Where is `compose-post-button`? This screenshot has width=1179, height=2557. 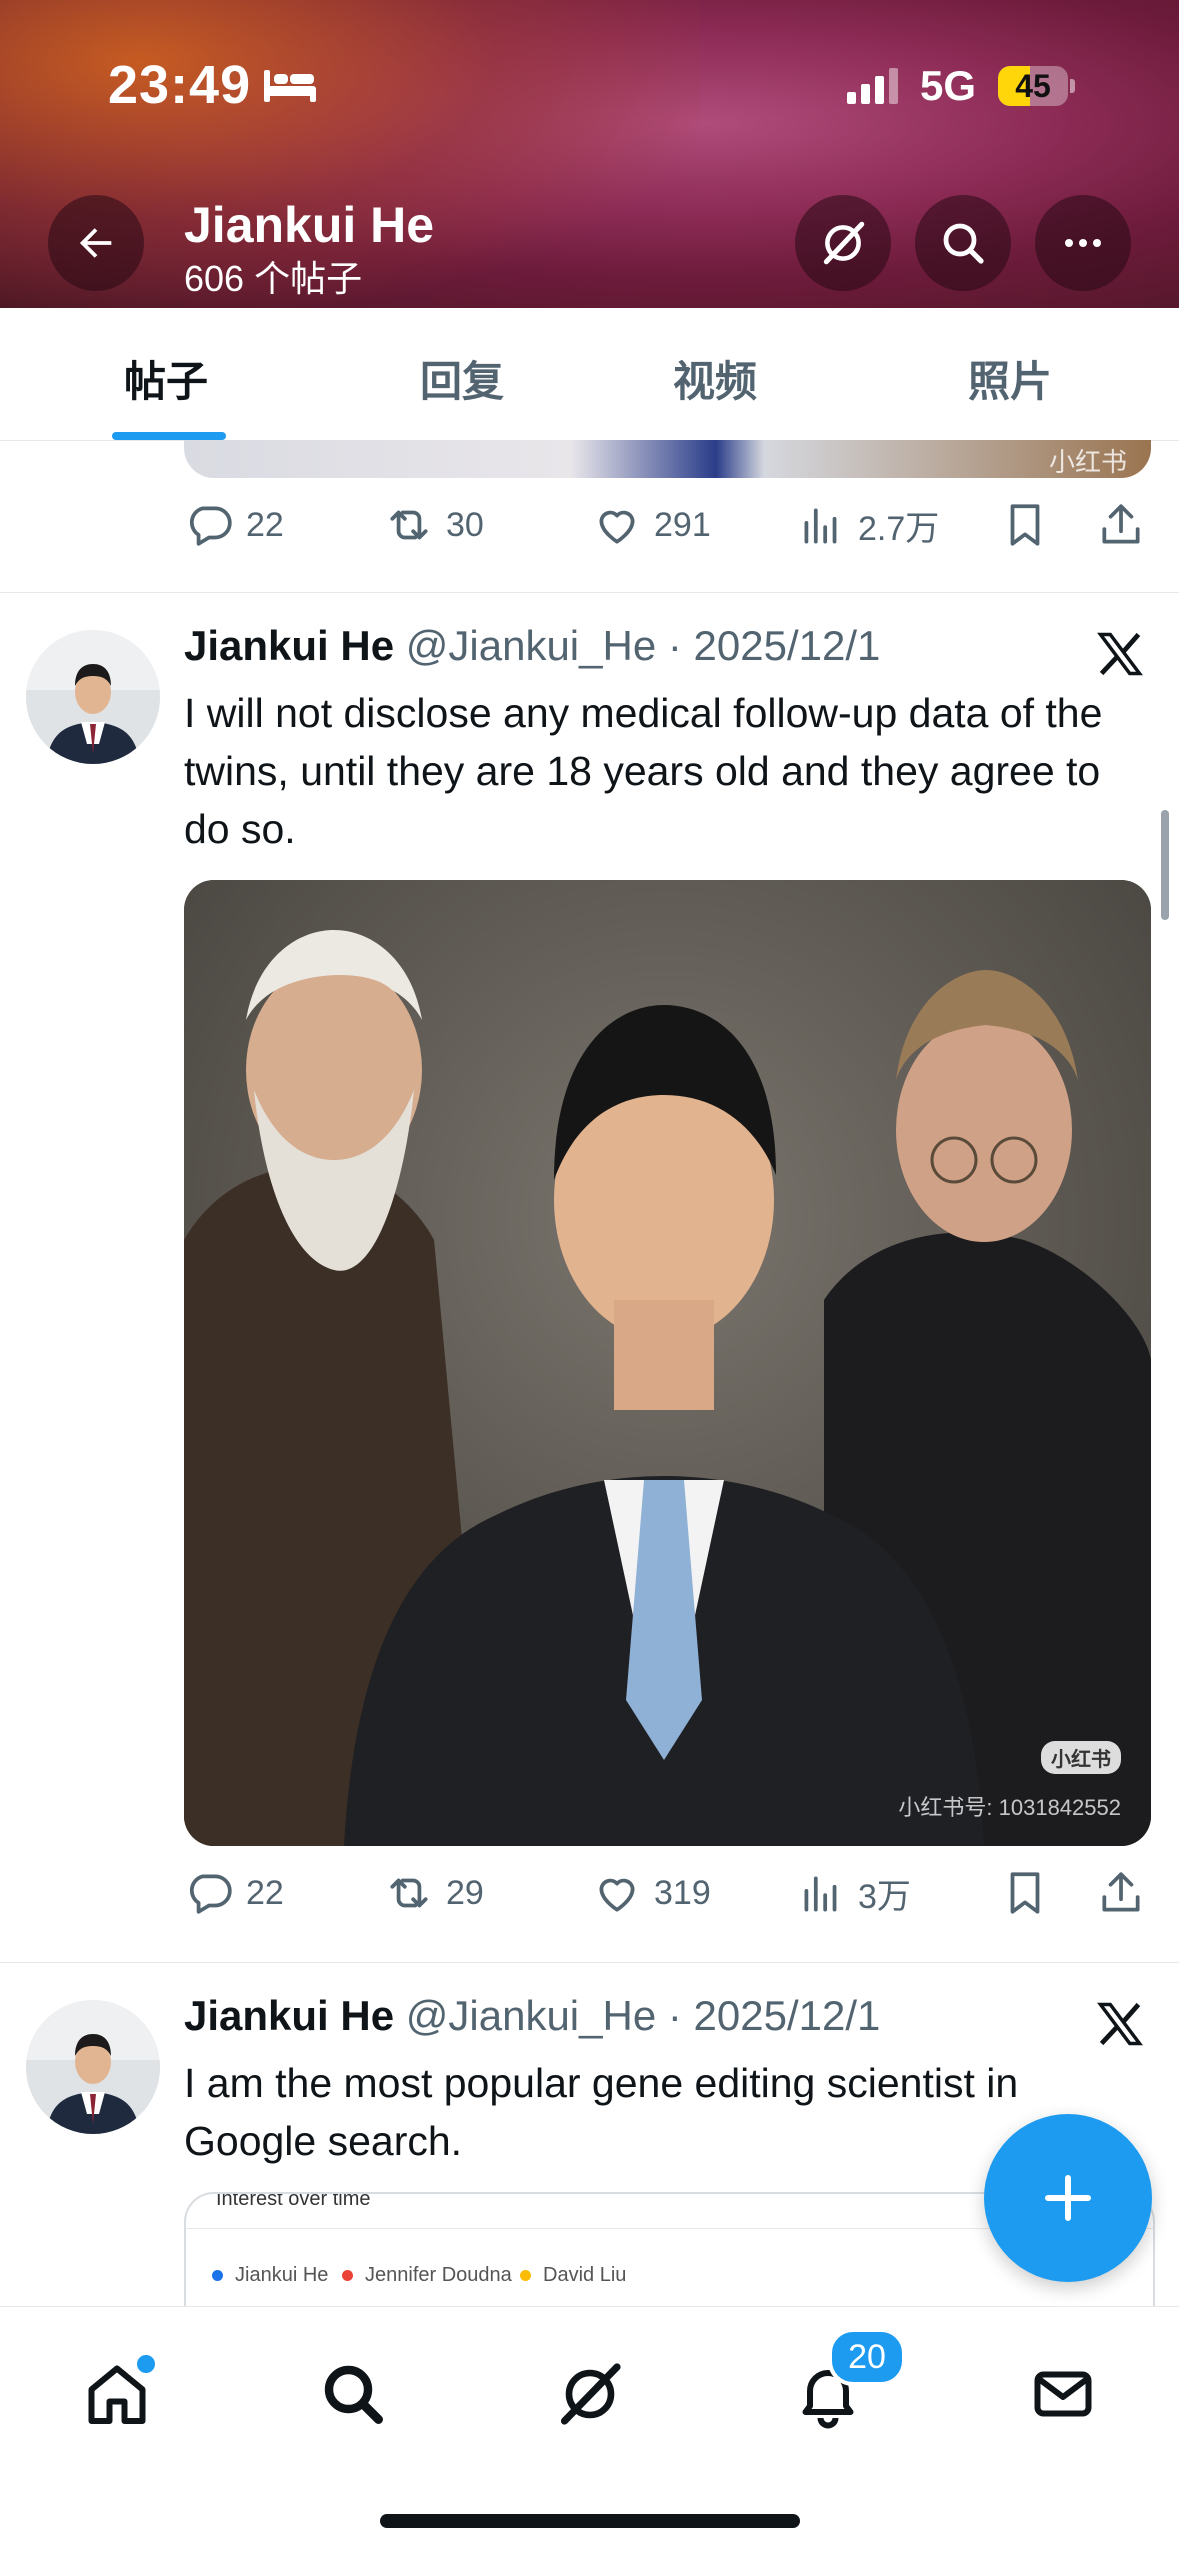 compose-post-button is located at coordinates (1068, 2198).